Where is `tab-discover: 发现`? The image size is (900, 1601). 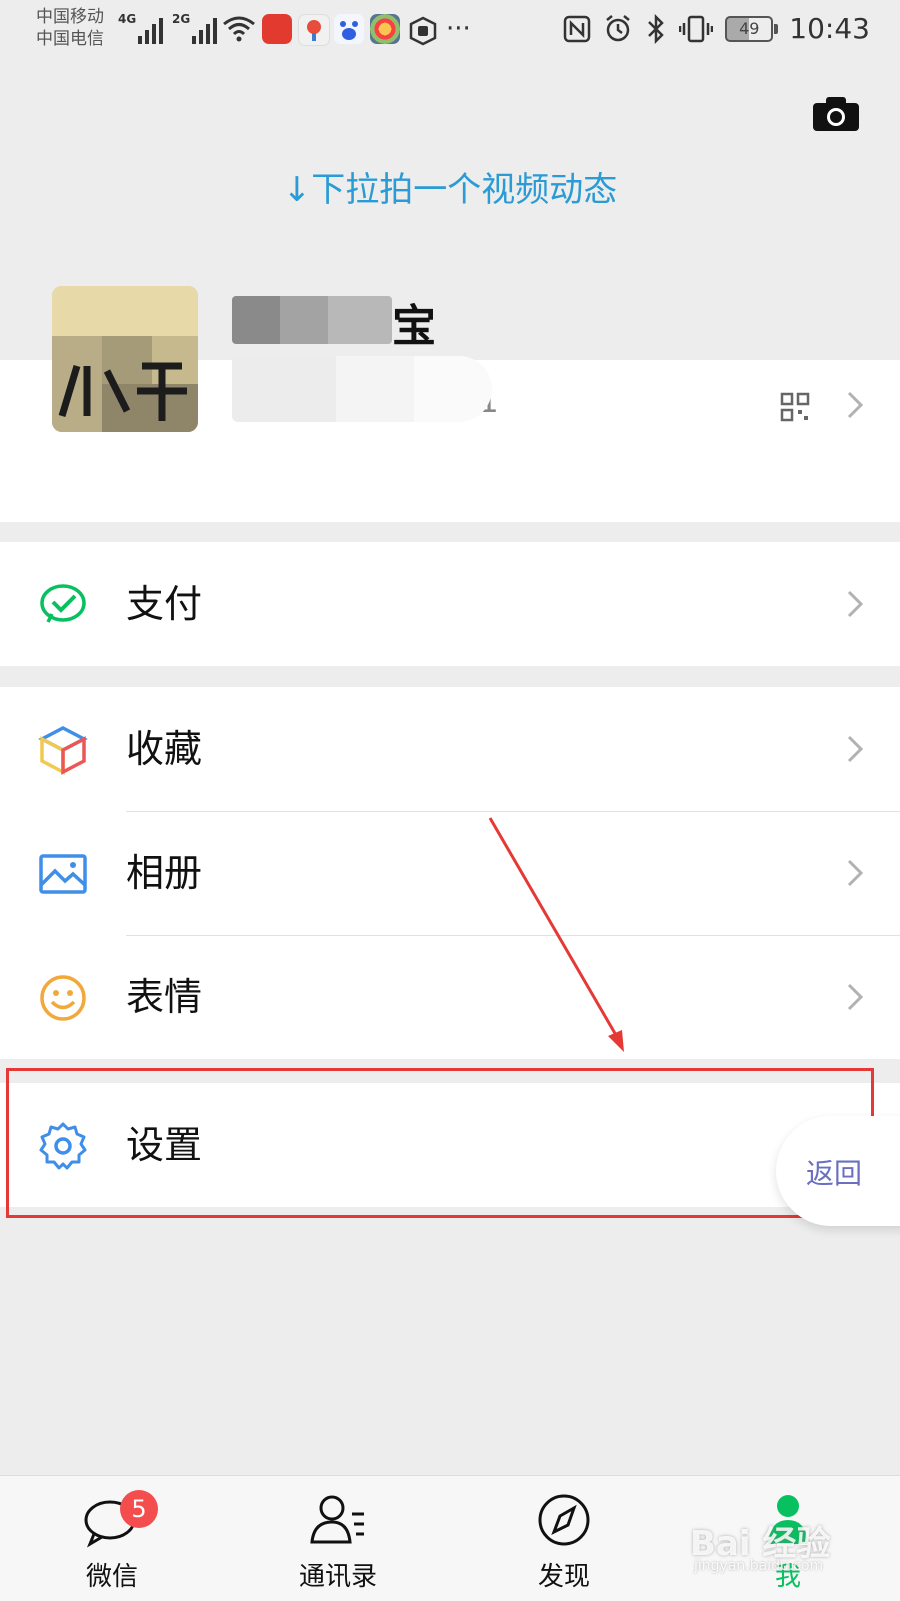 tab-discover: 发现 is located at coordinates (564, 1538).